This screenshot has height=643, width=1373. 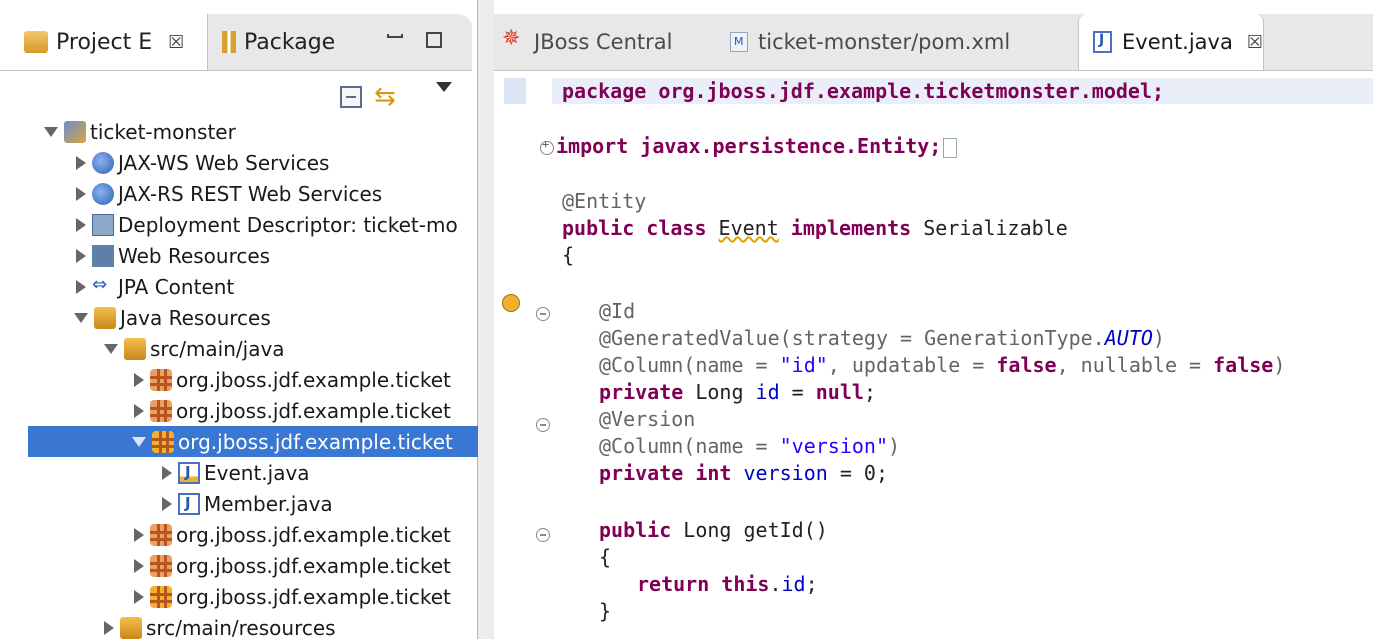 What do you see at coordinates (513, 39) in the screenshot?
I see `jboss-central-icon` at bounding box center [513, 39].